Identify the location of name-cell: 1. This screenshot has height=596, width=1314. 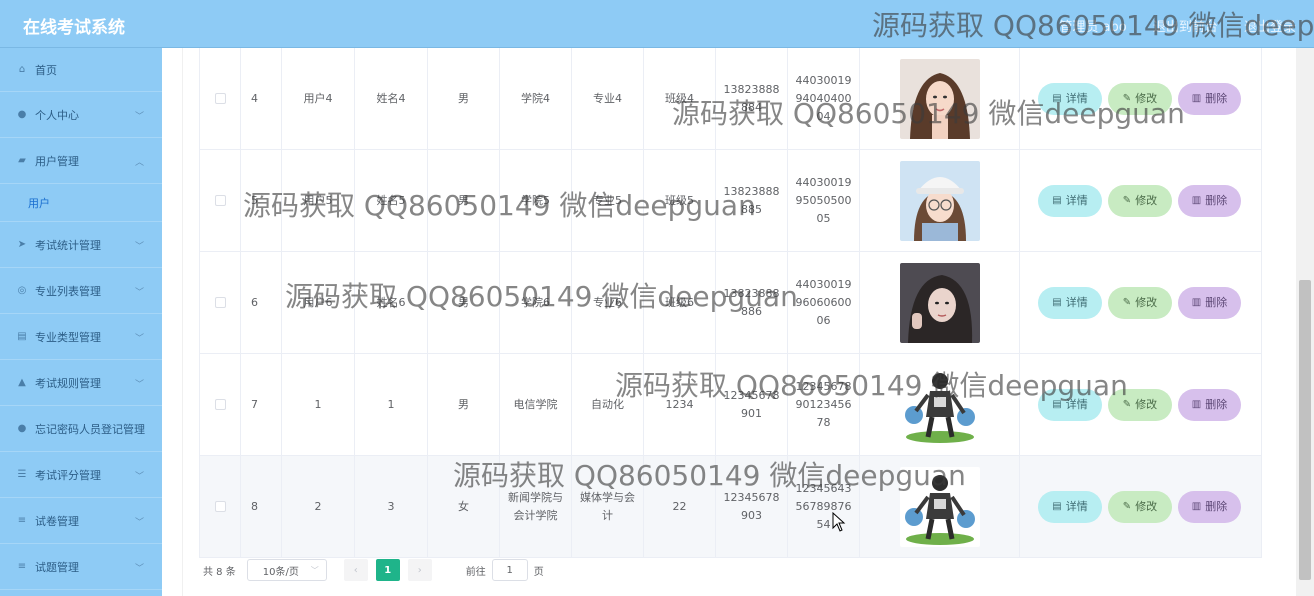
(391, 404).